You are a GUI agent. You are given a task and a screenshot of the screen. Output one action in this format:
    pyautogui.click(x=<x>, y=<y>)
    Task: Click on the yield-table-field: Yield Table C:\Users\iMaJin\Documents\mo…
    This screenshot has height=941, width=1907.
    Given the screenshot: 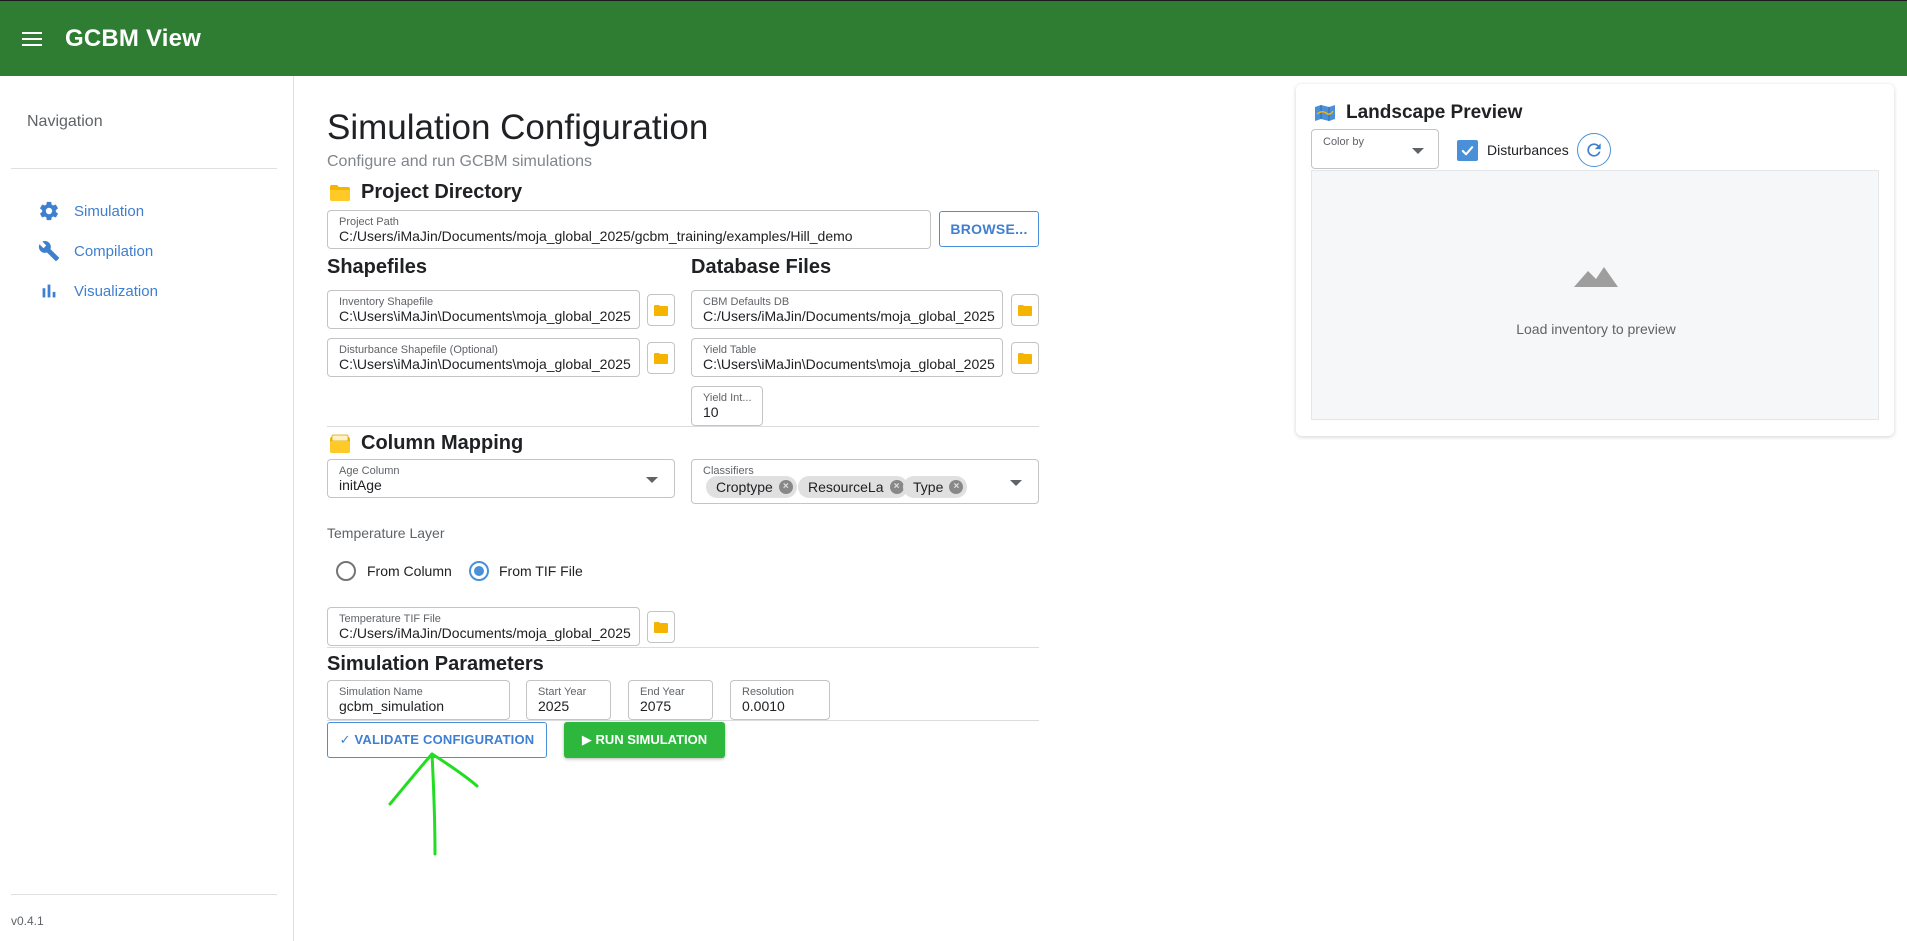 What is the action you would take?
    pyautogui.click(x=847, y=357)
    